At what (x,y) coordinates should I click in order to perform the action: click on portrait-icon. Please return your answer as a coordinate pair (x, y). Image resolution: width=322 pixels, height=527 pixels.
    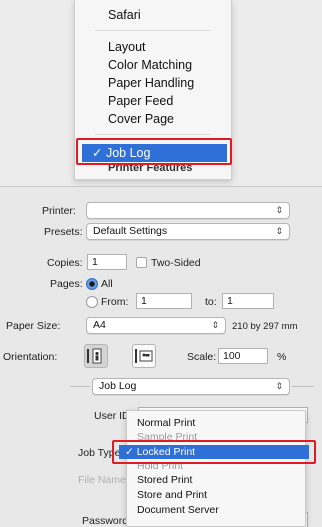
    Looking at the image, I should click on (94, 356).